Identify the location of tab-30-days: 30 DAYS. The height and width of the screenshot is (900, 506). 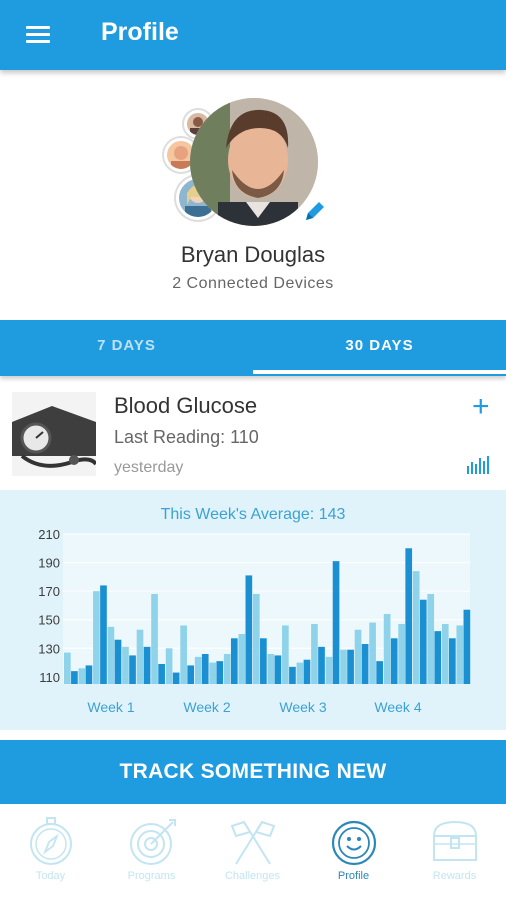
(379, 348).